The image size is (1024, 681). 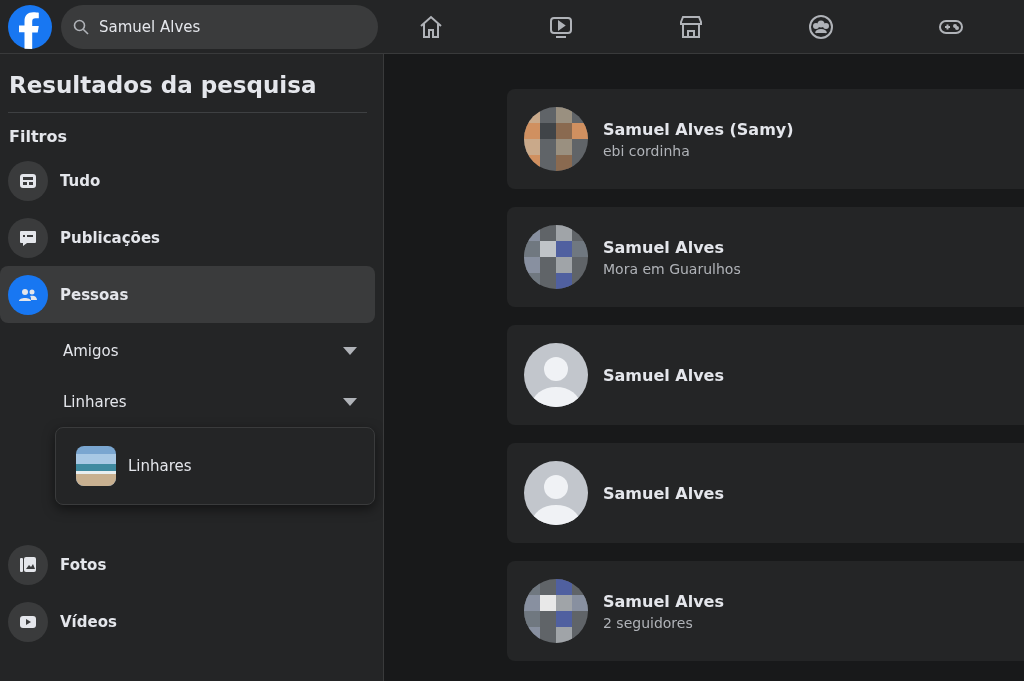 I want to click on result-card: Samuel Alves Mora em Guarulhos, so click(x=765, y=257).